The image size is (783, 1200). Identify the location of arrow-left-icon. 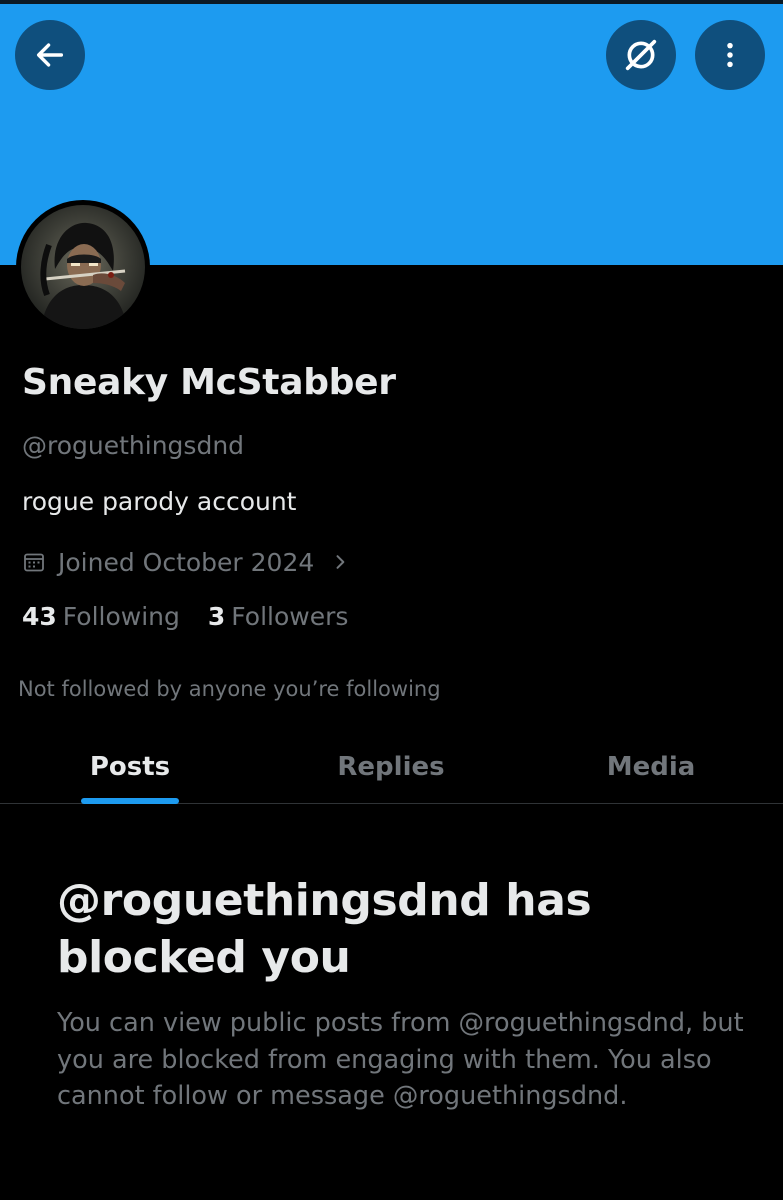
(50, 55).